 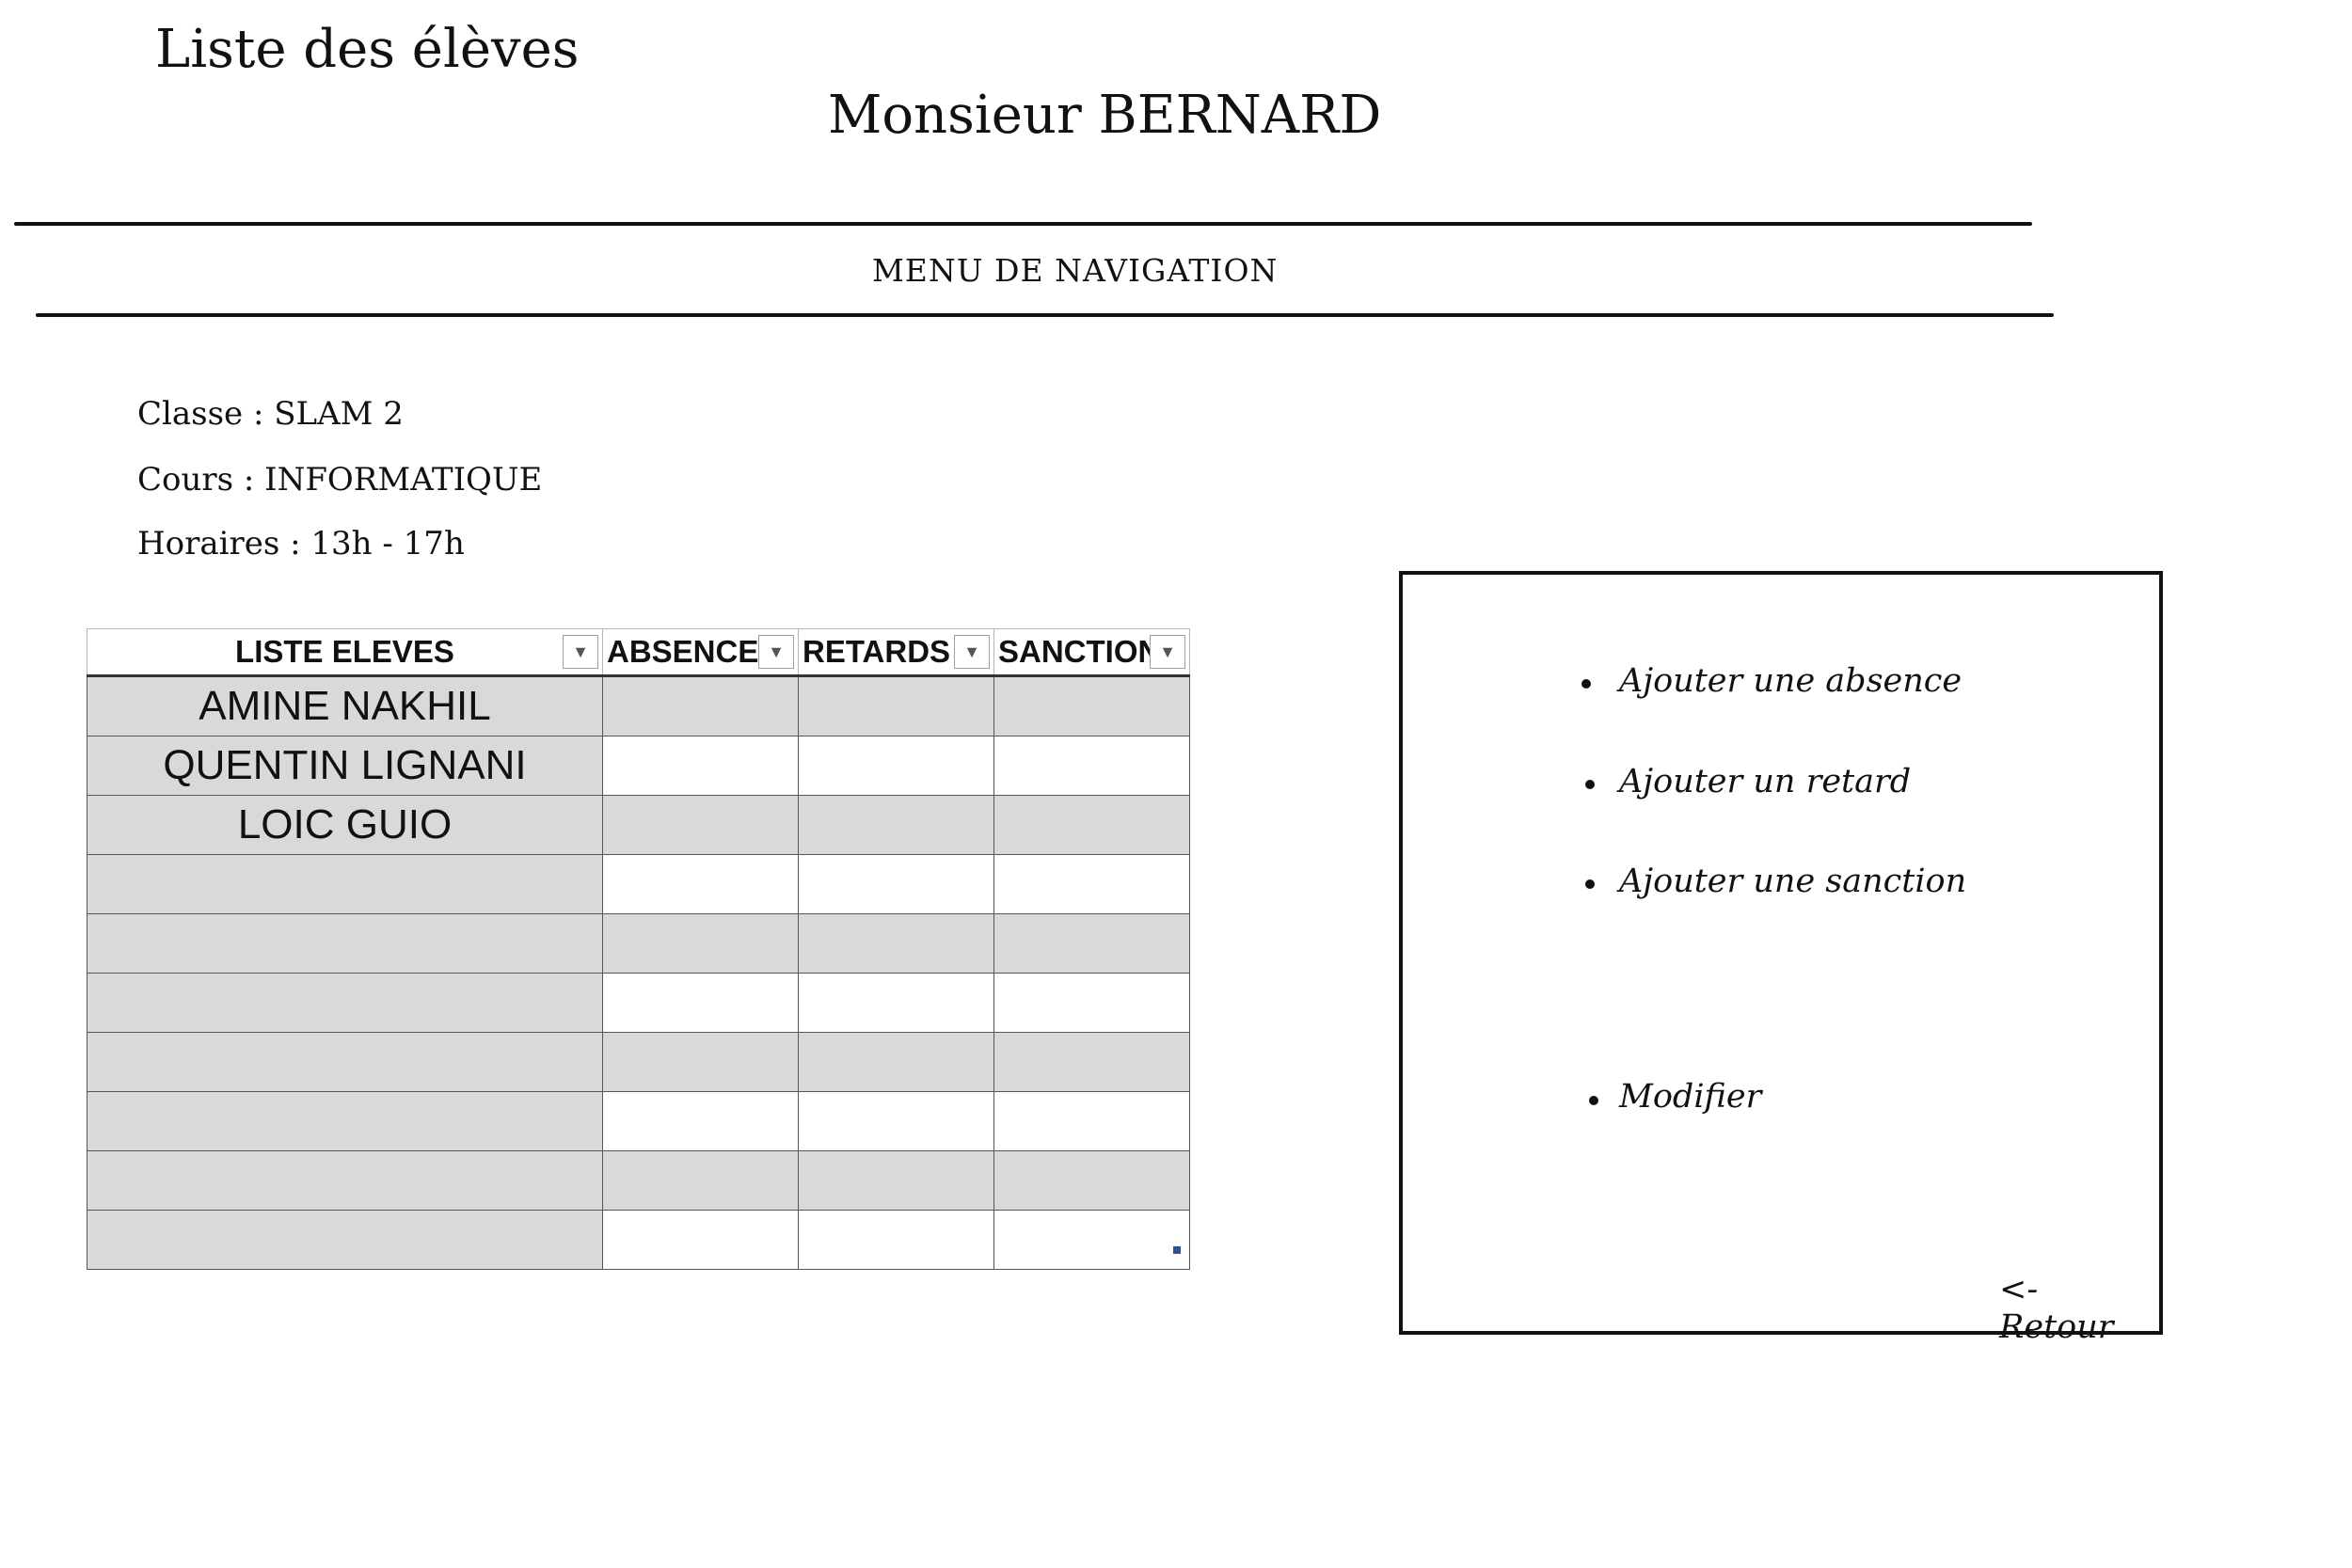 What do you see at coordinates (1023, 224) in the screenshot?
I see `nav-top-divider` at bounding box center [1023, 224].